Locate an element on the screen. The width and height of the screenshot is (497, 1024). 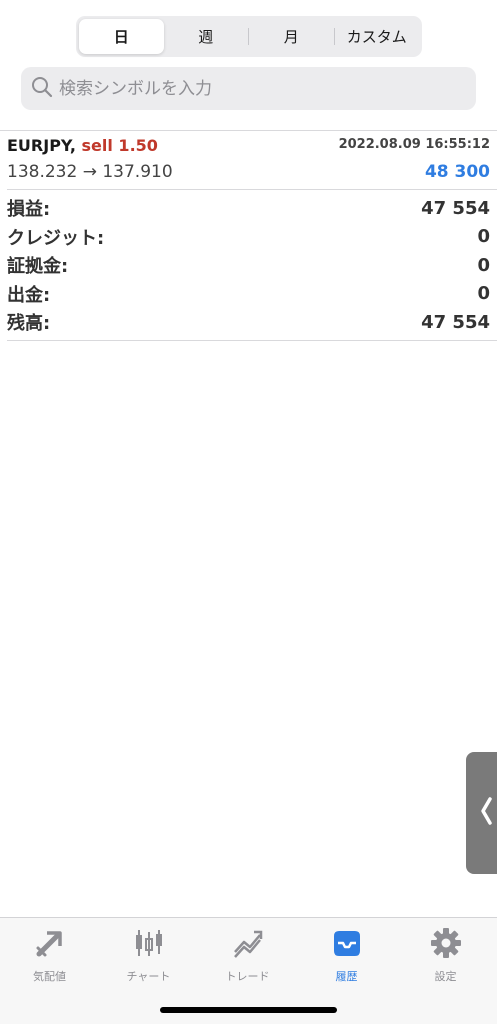
tab-trade: トレード is located at coordinates (247, 955).